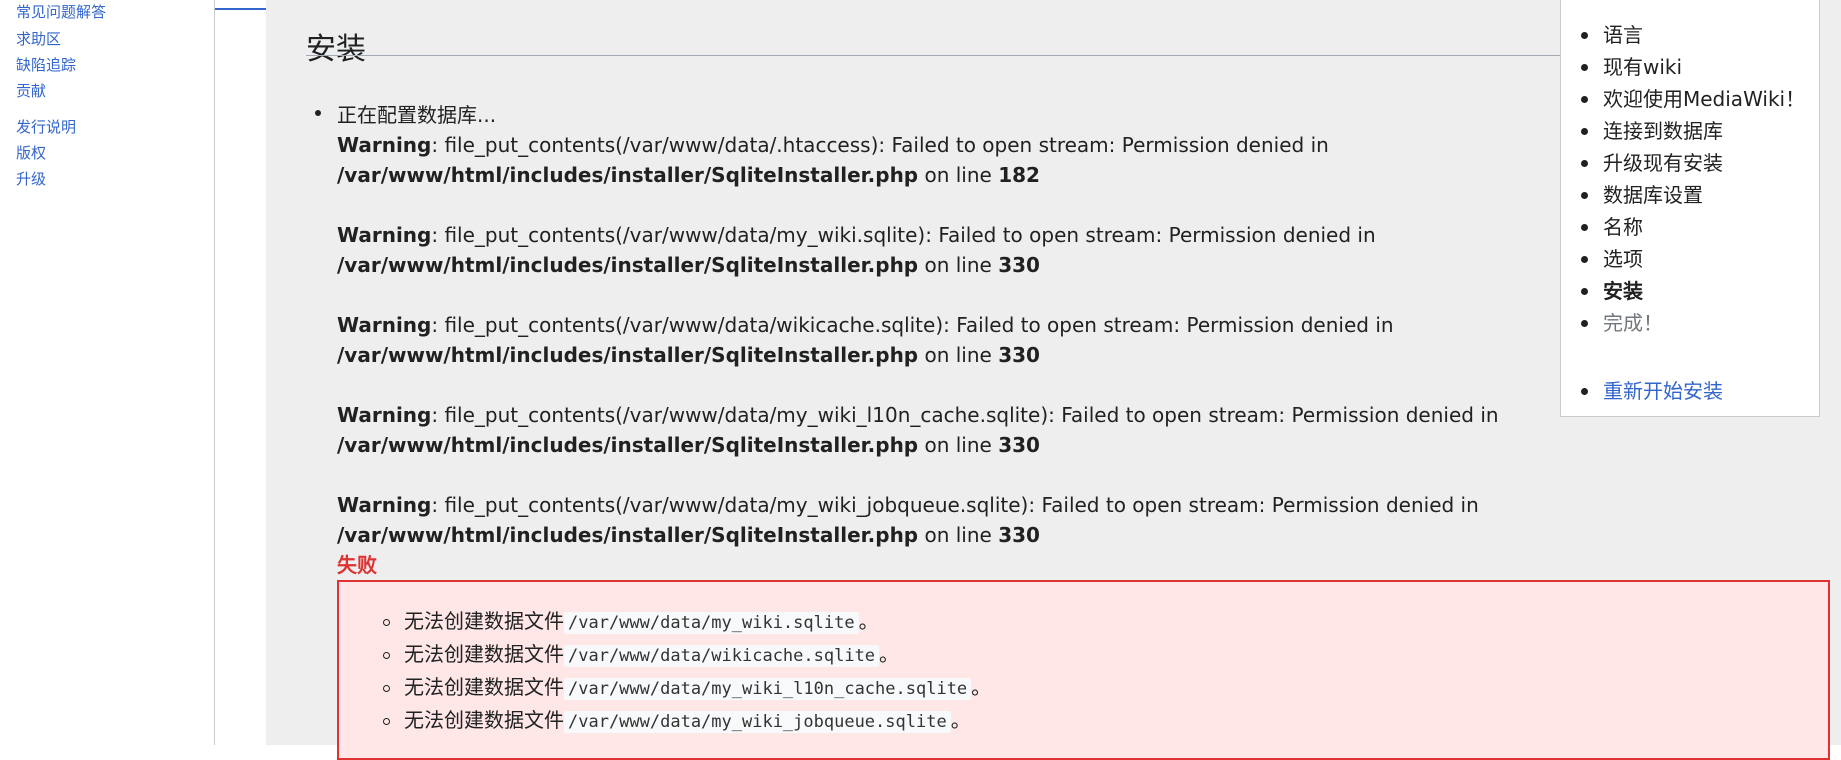 The image size is (1841, 760). What do you see at coordinates (61, 12) in the screenshot?
I see `sidebar-link-faq: 常见问题解答` at bounding box center [61, 12].